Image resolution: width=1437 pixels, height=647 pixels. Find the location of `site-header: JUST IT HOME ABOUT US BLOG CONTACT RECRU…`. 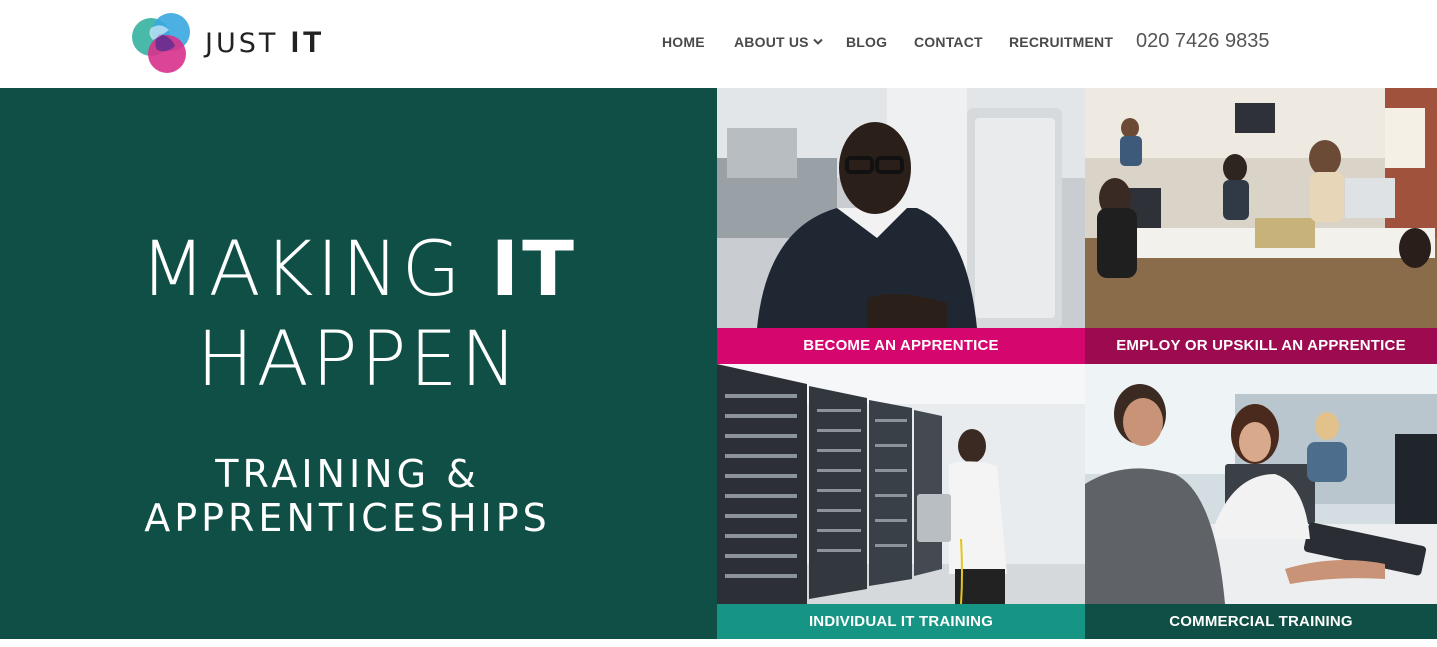

site-header: JUST IT HOME ABOUT US BLOG CONTACT RECRU… is located at coordinates (718, 44).